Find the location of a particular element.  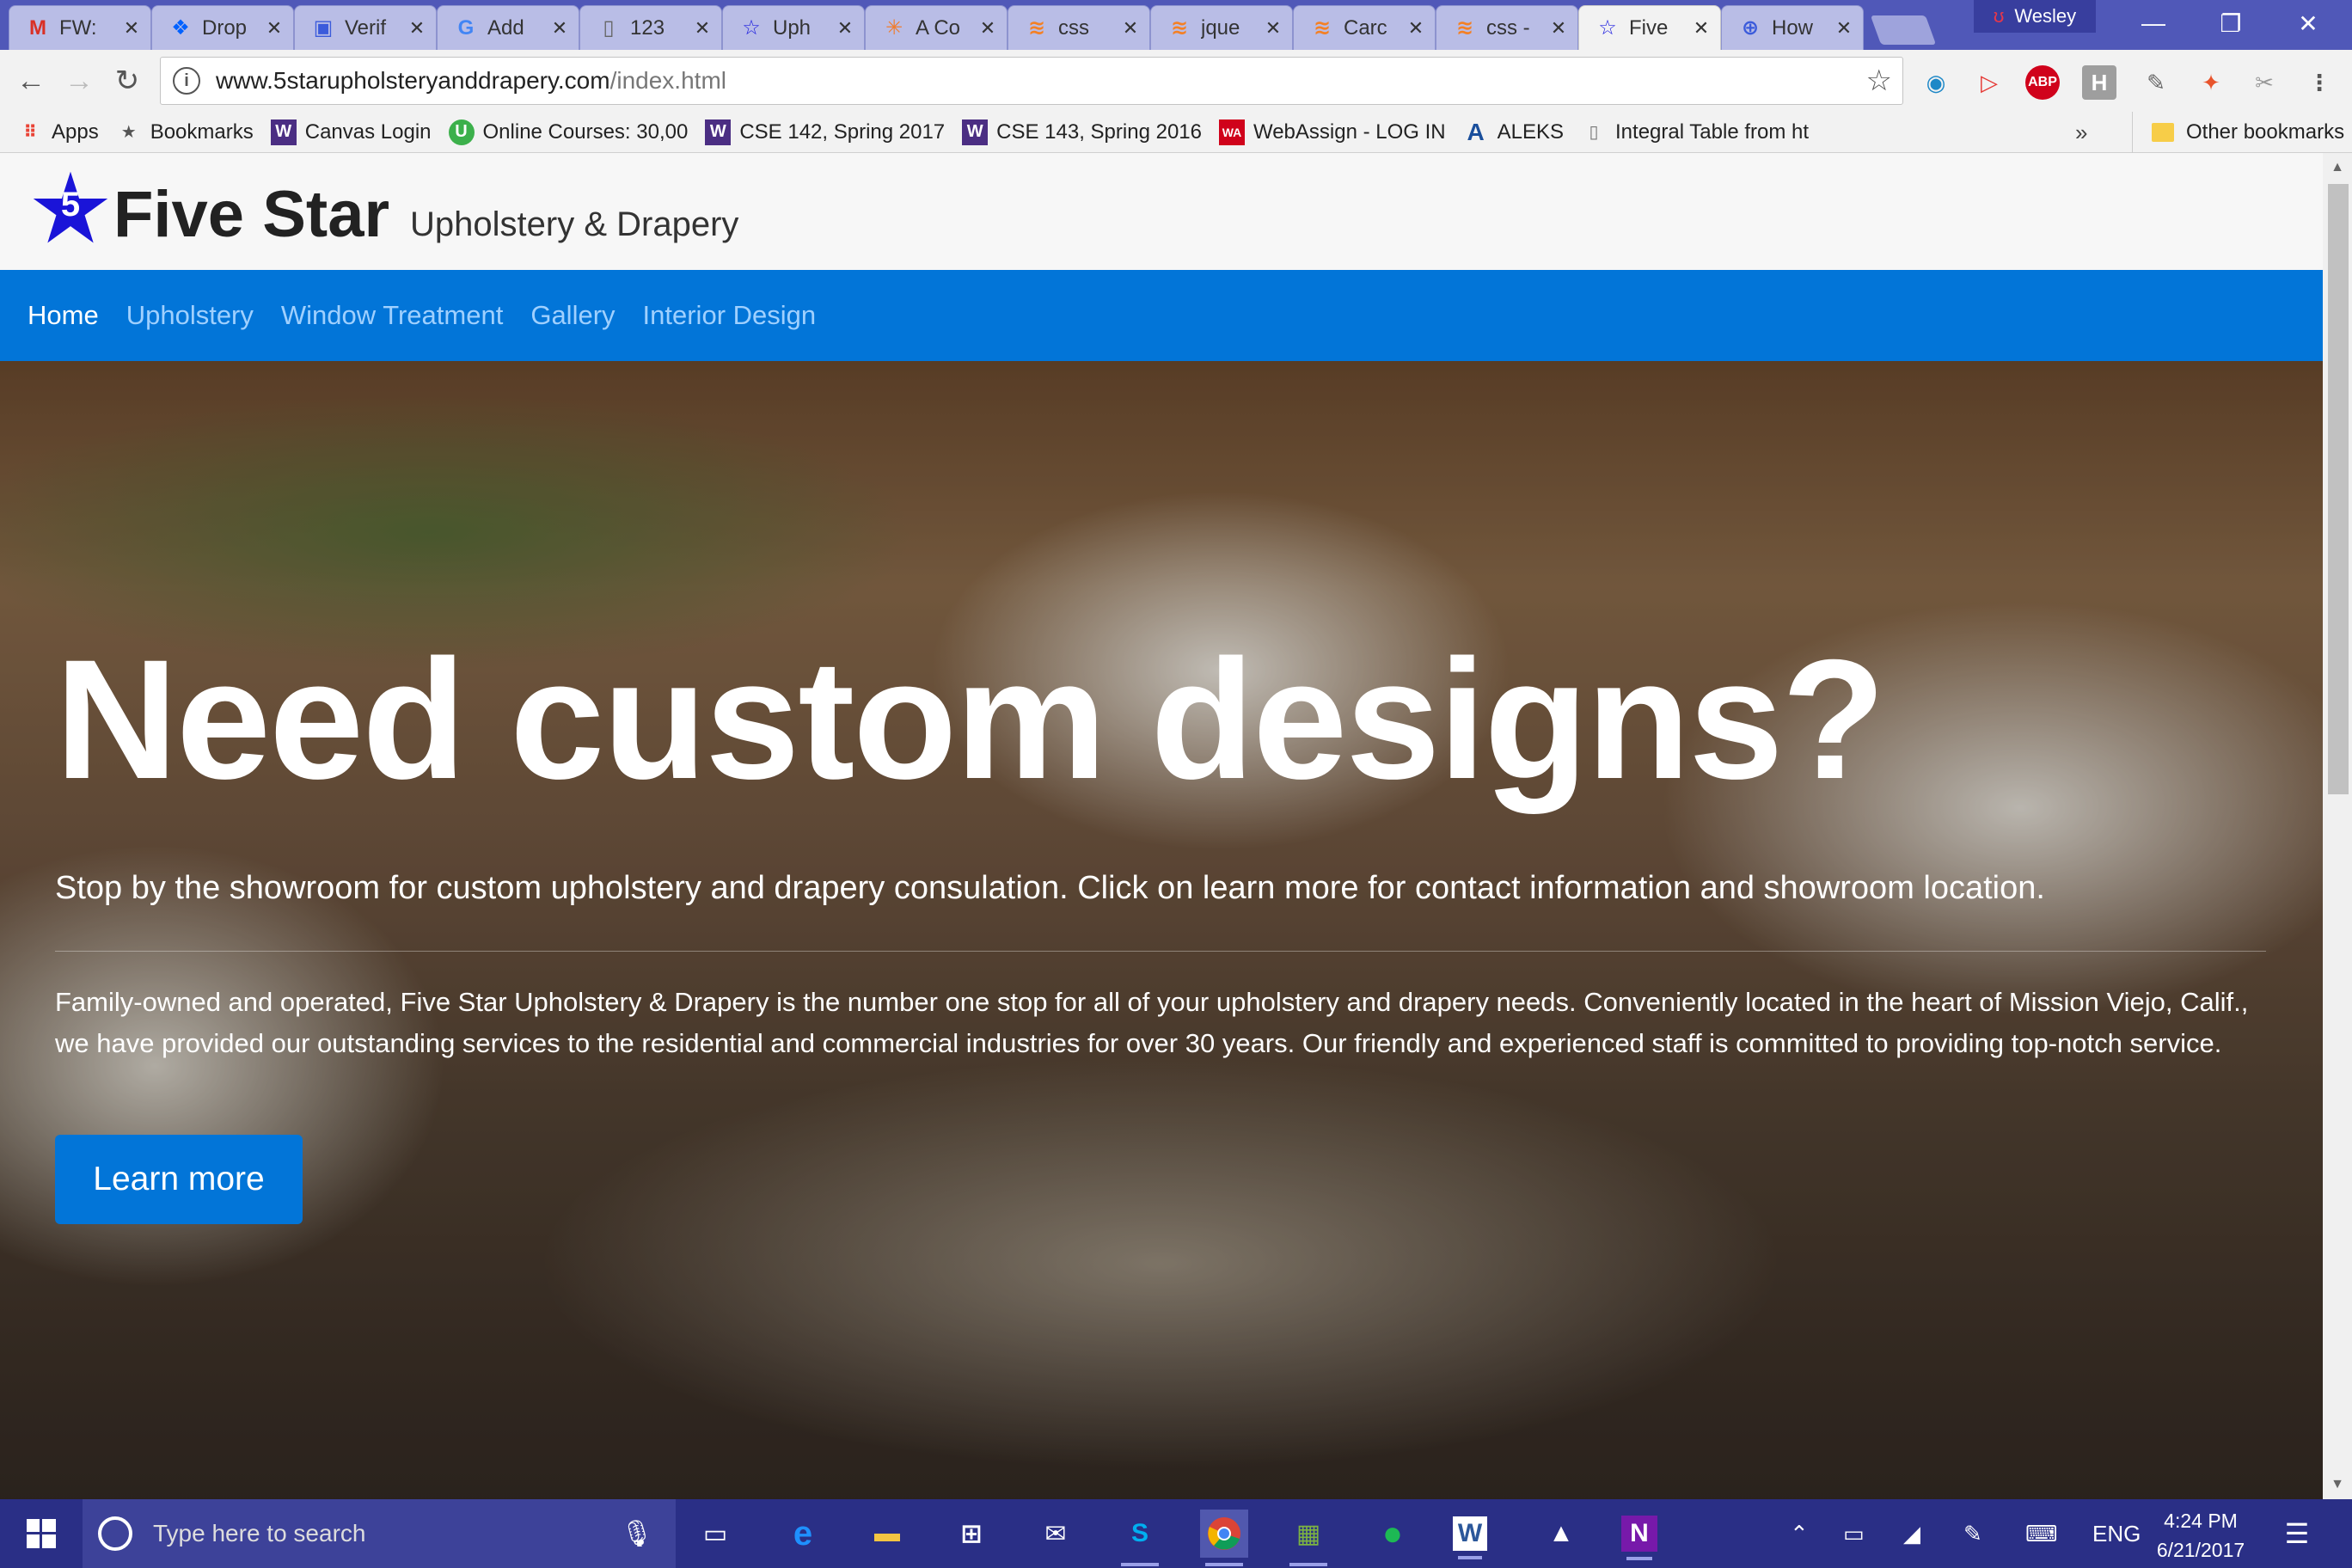

reload-icon: ↻ is located at coordinates (127, 80).